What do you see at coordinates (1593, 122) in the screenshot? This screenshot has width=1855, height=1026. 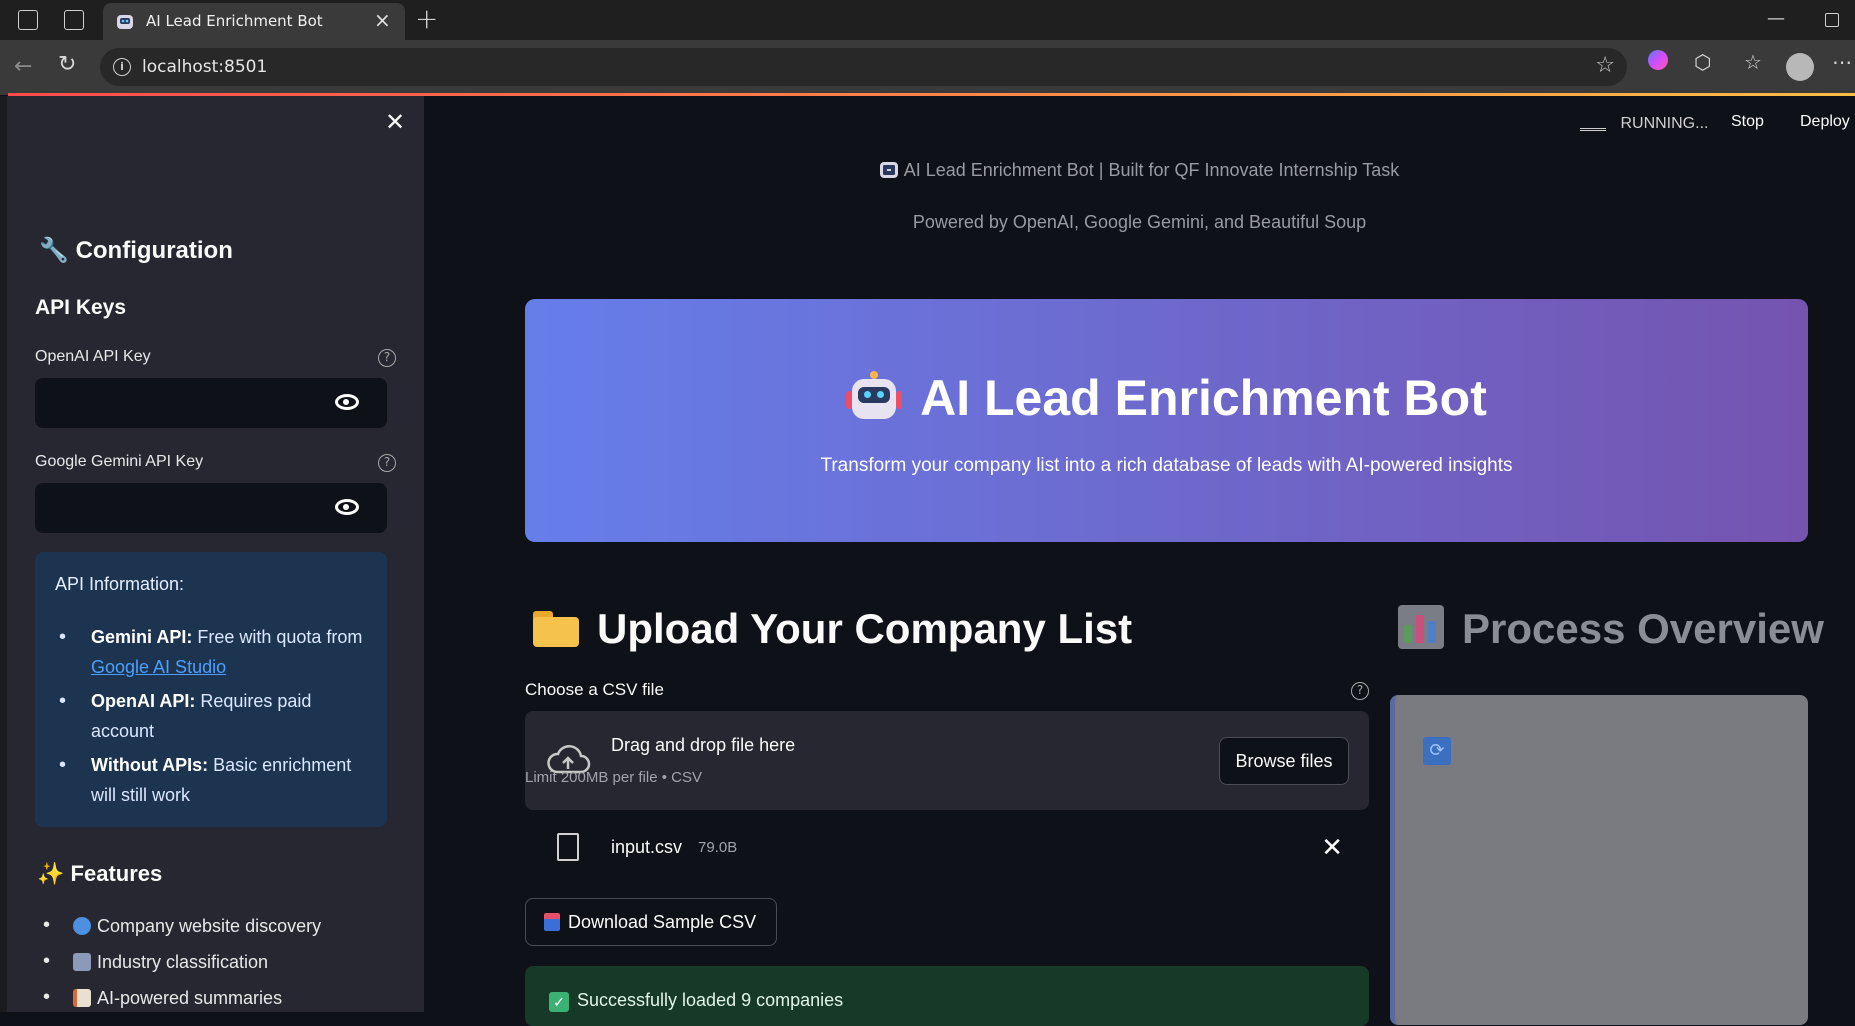 I see `running-swimmer-icon` at bounding box center [1593, 122].